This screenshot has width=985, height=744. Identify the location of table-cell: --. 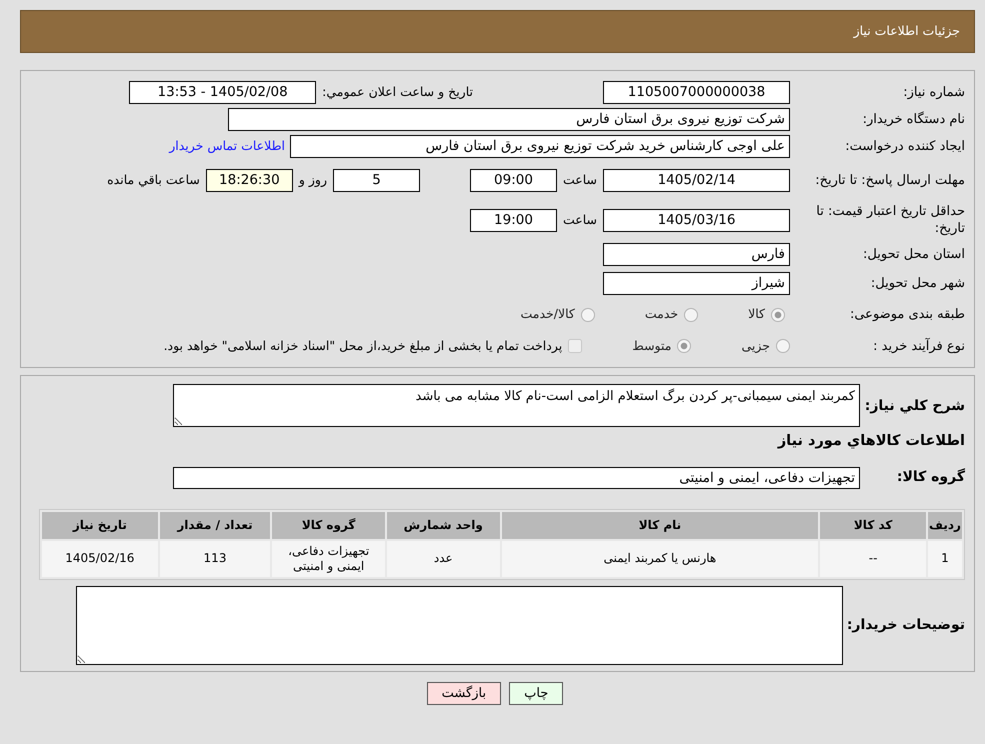
(873, 558).